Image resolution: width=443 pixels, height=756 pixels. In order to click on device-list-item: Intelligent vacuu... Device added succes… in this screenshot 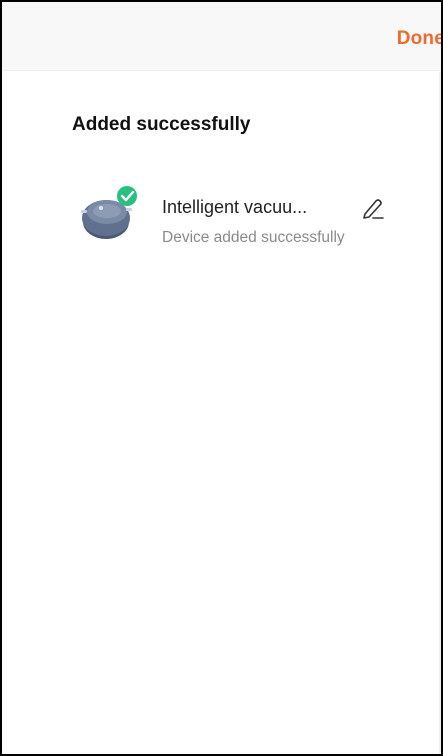, I will do `click(241, 224)`.